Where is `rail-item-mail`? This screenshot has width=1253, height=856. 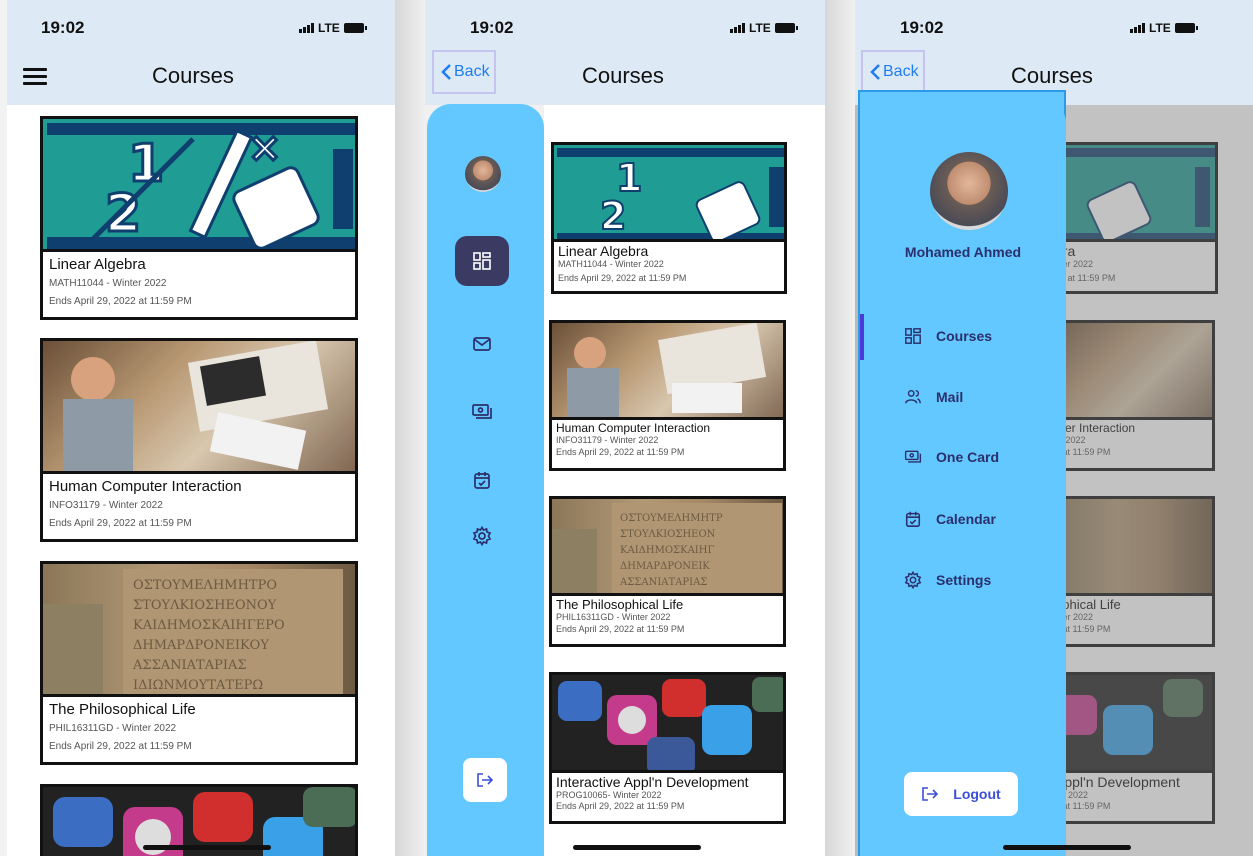
rail-item-mail is located at coordinates (482, 344).